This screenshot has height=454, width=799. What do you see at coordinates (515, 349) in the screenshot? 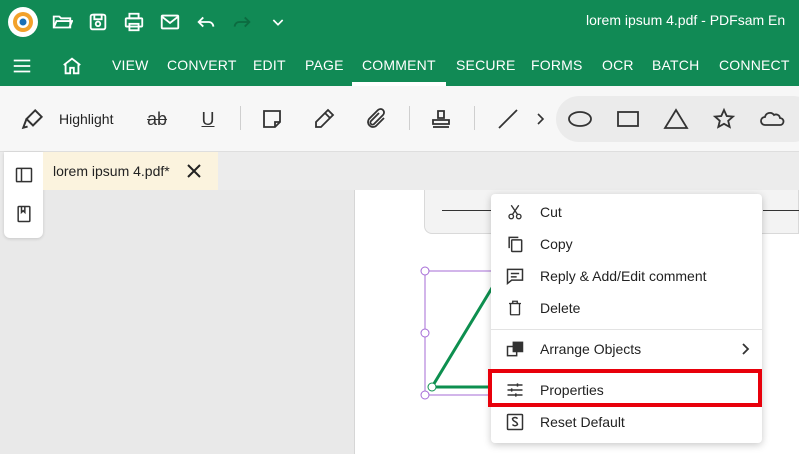
I see `arrange-icon` at bounding box center [515, 349].